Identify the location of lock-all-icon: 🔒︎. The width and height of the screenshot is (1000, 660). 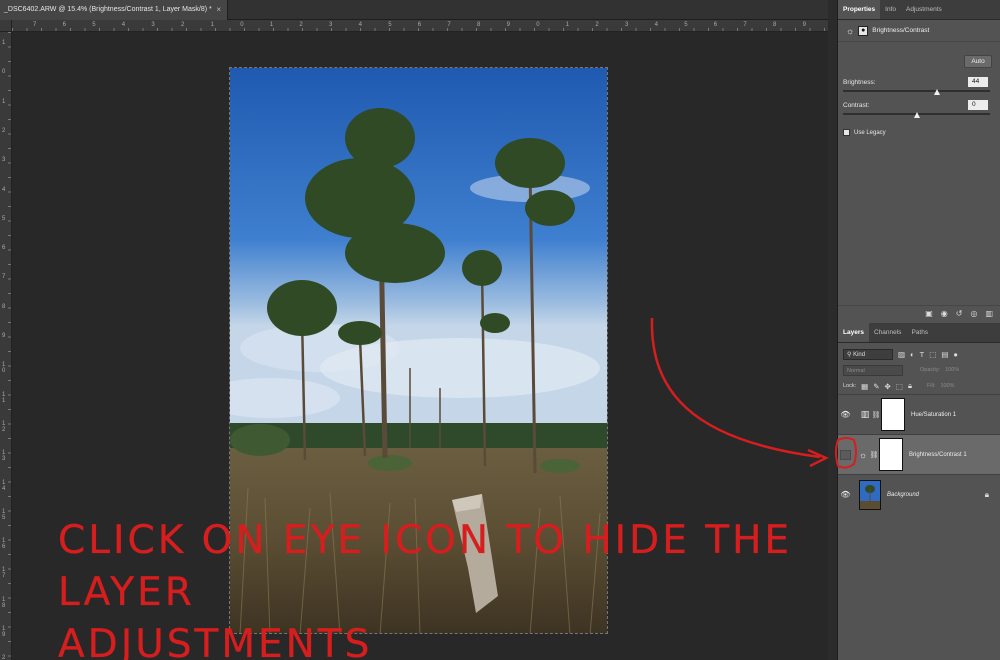
(910, 386).